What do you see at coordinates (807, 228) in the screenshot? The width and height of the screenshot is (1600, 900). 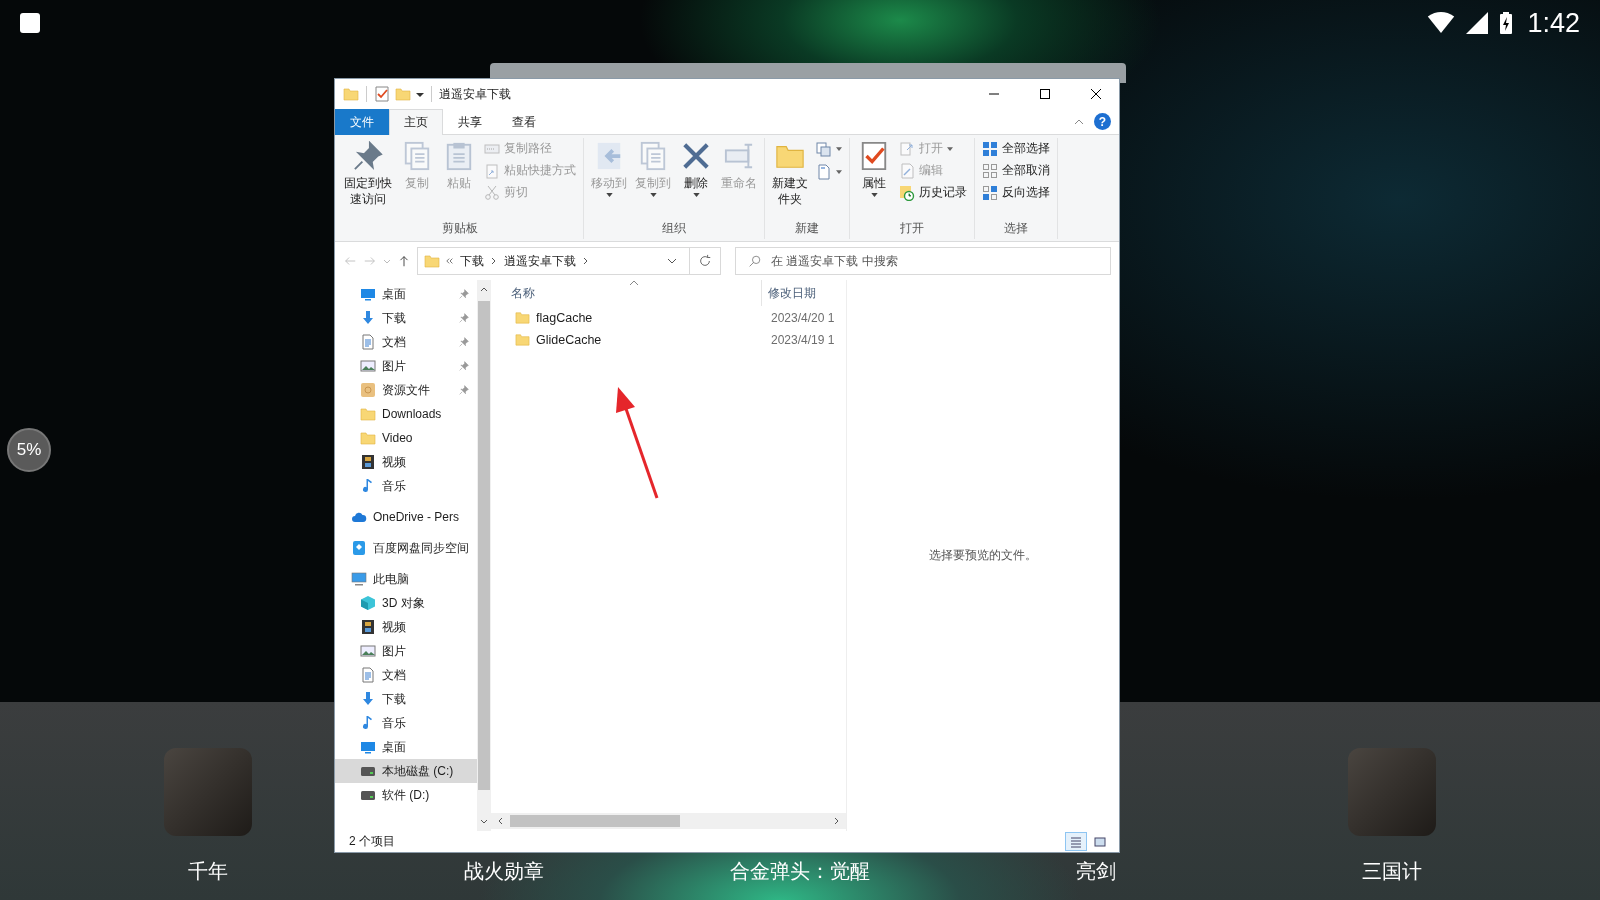 I see `group-label: 新建` at bounding box center [807, 228].